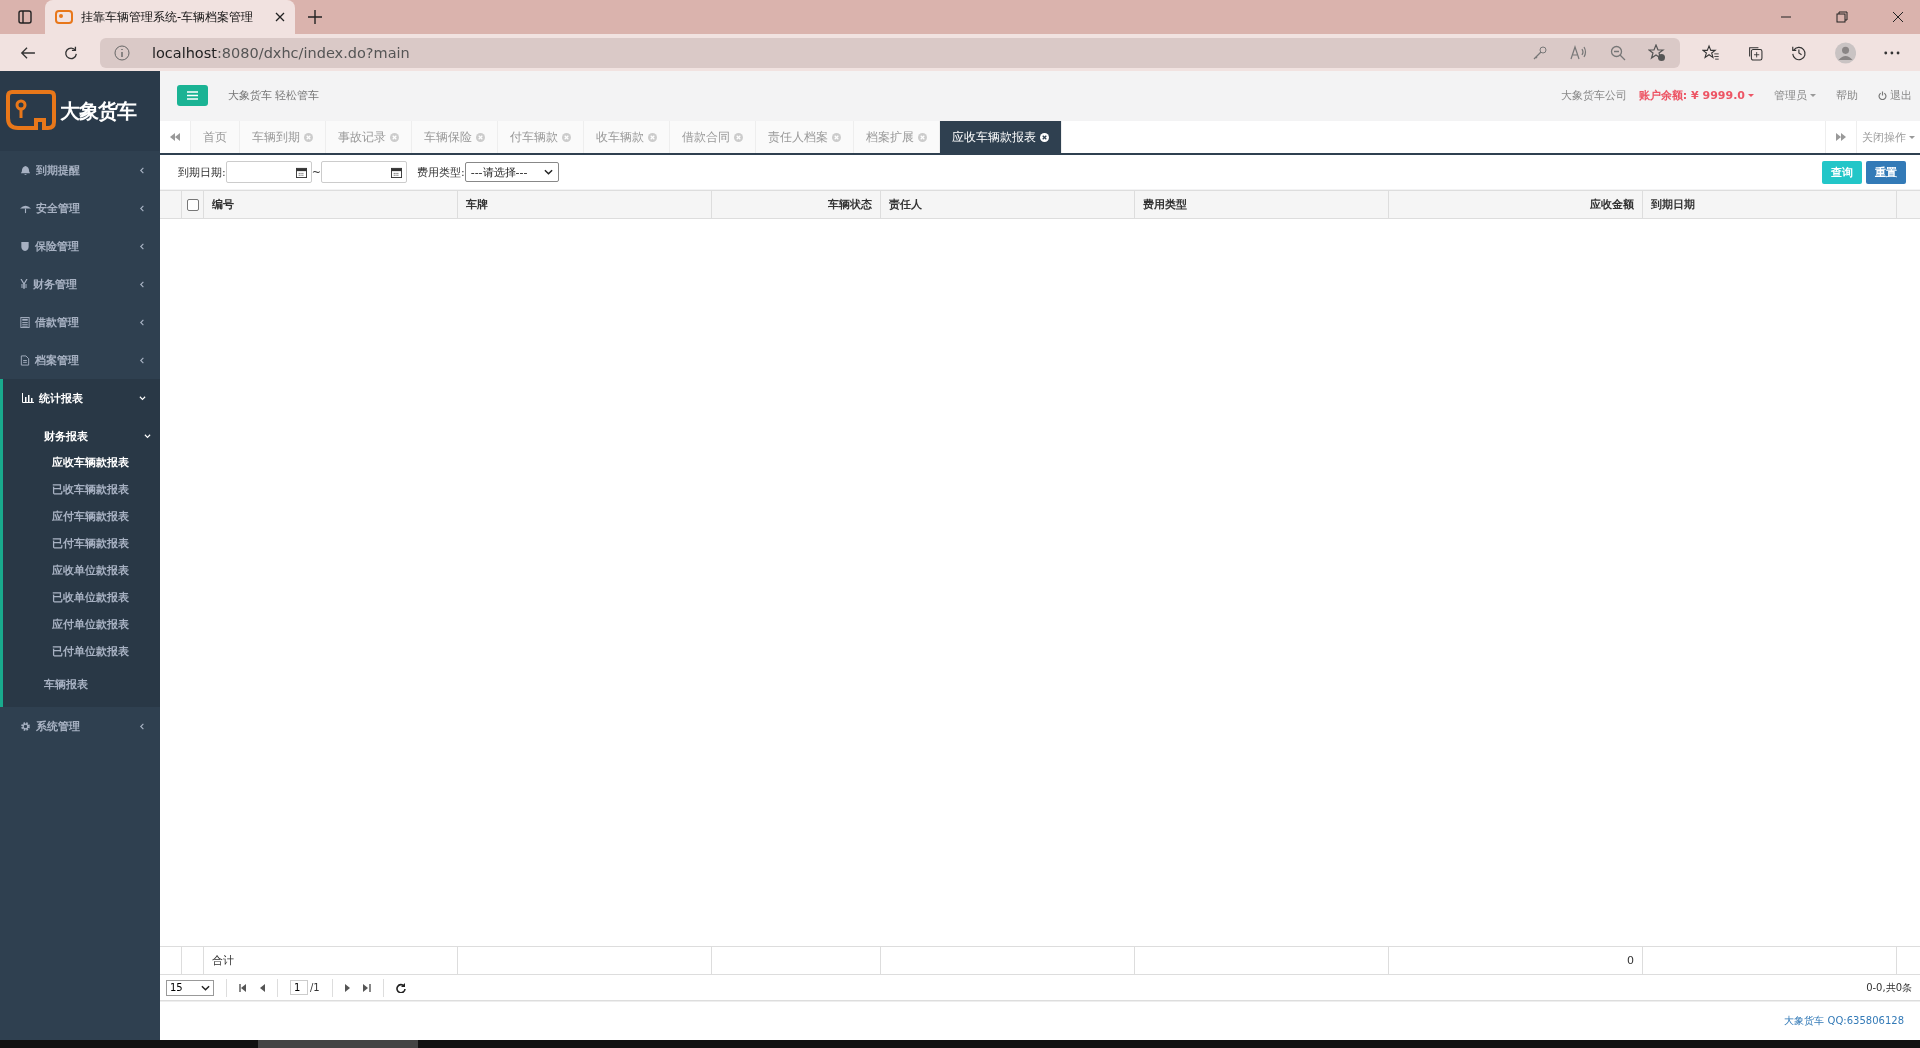  I want to click on page-tab: 档案扩展, so click(897, 137).